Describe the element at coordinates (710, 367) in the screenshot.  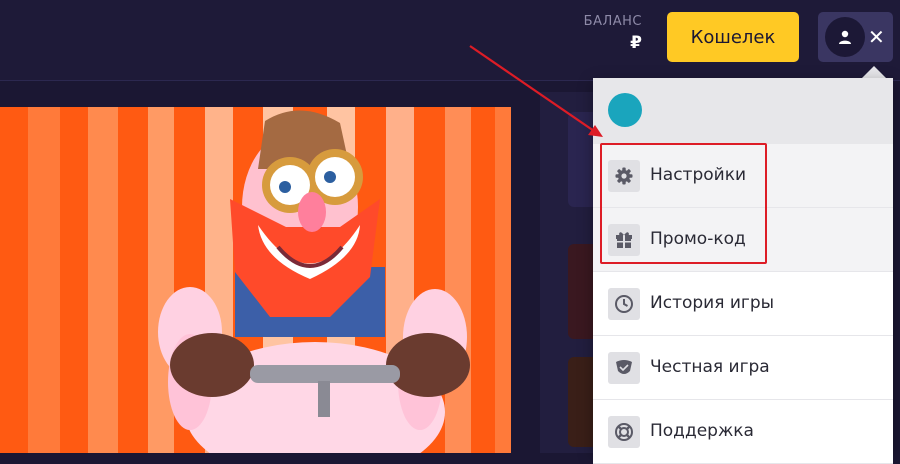
I see `menu-item-label: Честная игра` at that location.